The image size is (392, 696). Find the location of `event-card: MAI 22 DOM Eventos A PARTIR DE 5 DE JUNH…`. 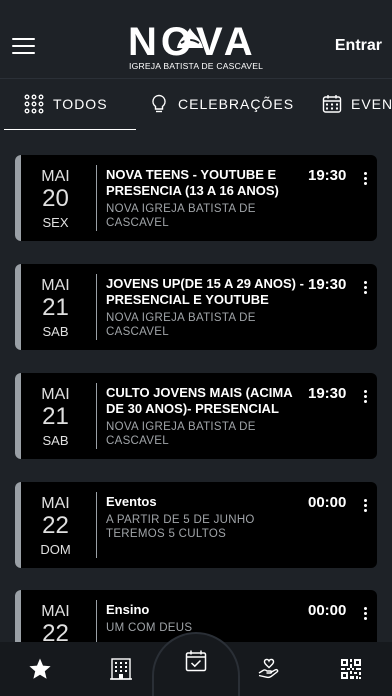

event-card: MAI 22 DOM Eventos A PARTIR DE 5 DE JUNH… is located at coordinates (196, 525).